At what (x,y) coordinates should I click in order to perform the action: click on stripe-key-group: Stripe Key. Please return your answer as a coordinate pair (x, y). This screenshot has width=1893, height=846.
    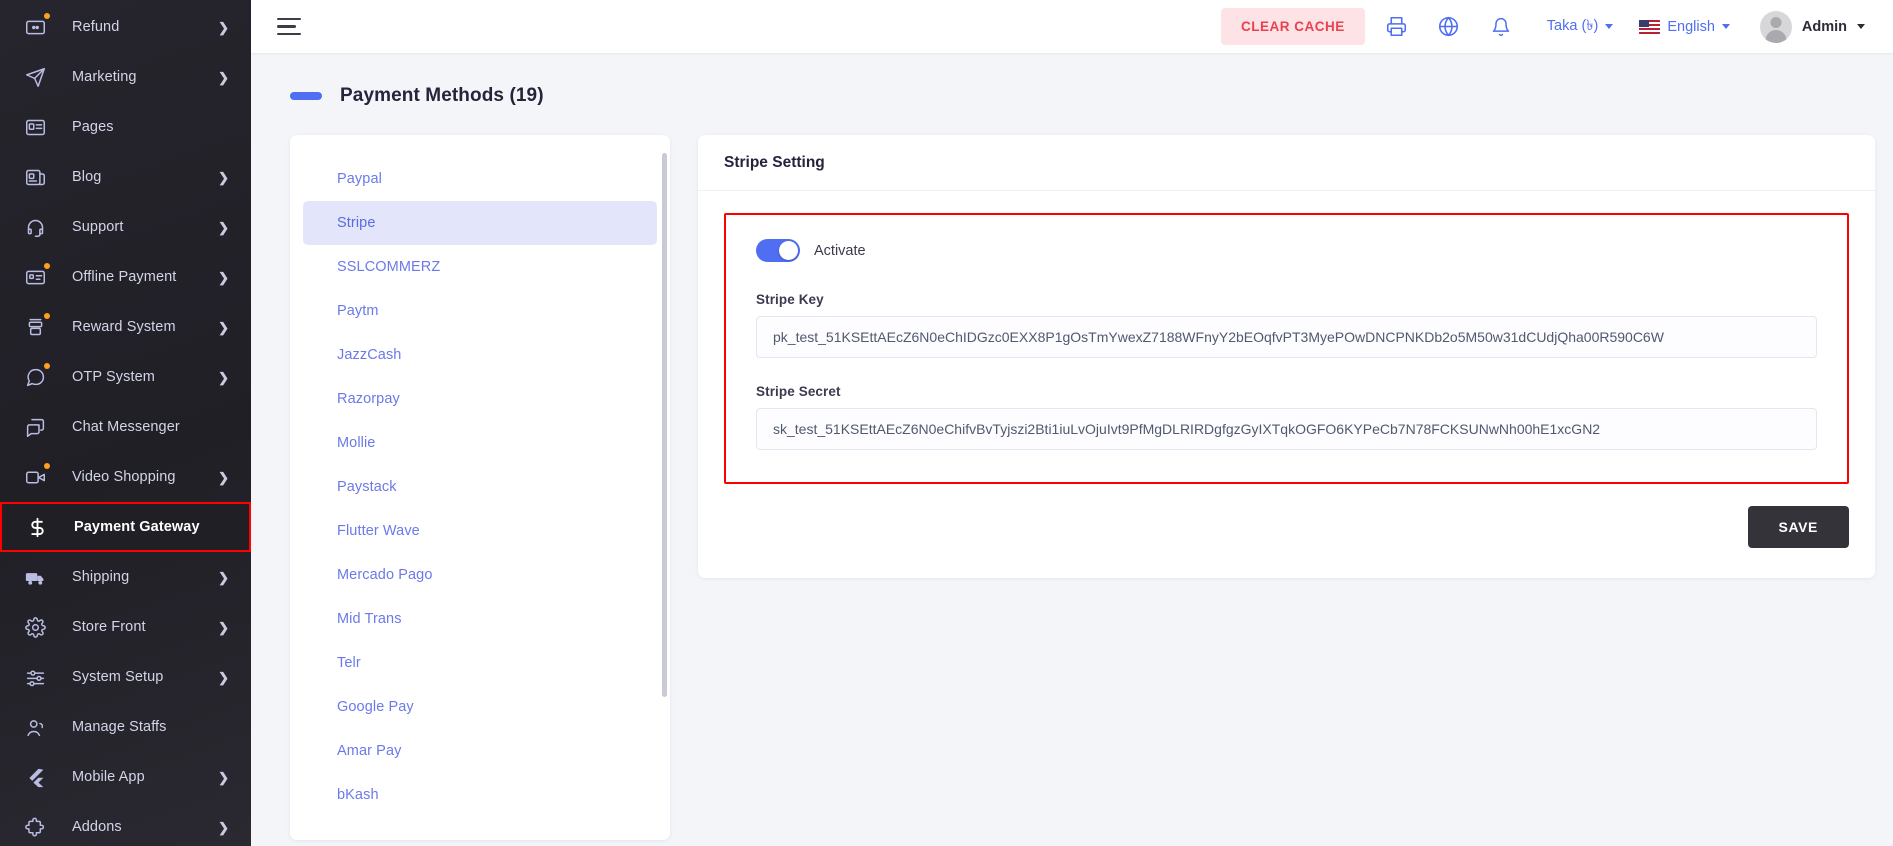
    Looking at the image, I should click on (1286, 325).